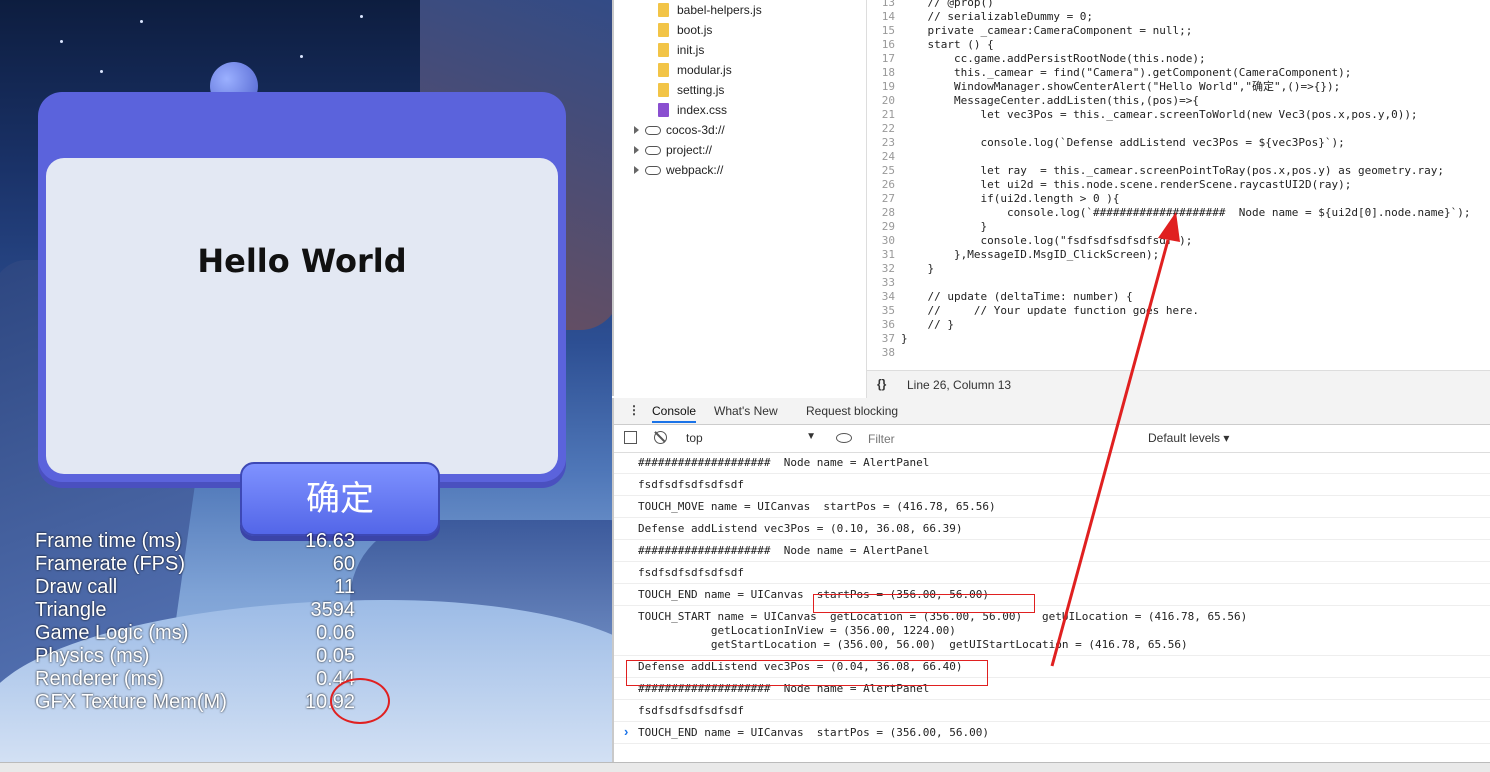  I want to click on code-text: private _camear:CameraComponent = null;;, so click(1047, 30).